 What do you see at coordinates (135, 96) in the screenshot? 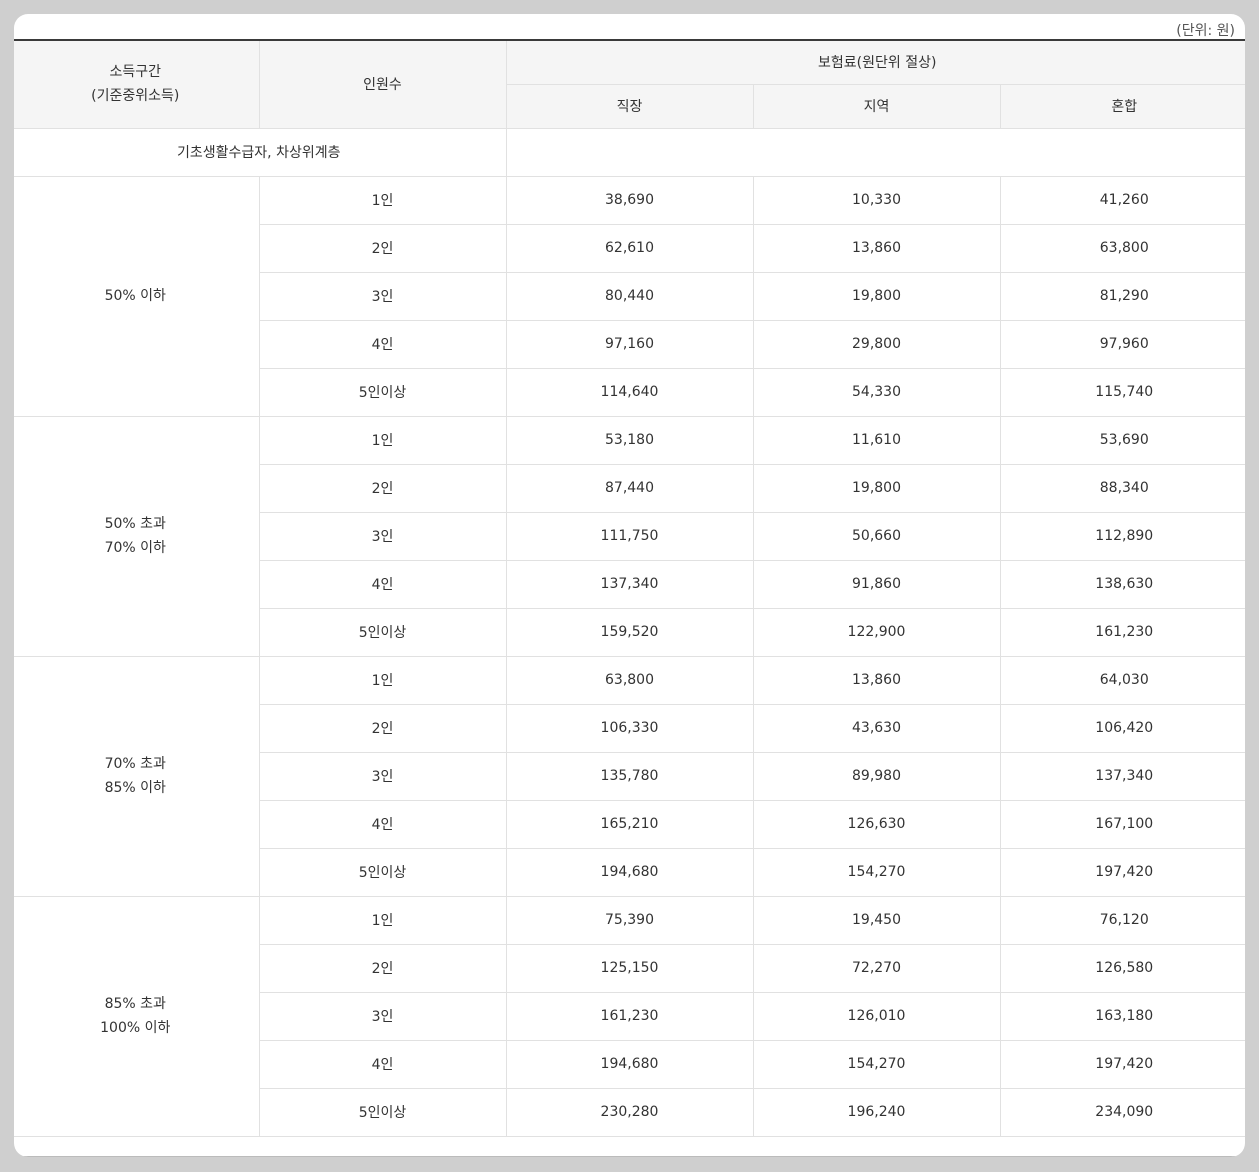
I see `header-income-sublabel: (기준중위소득)` at bounding box center [135, 96].